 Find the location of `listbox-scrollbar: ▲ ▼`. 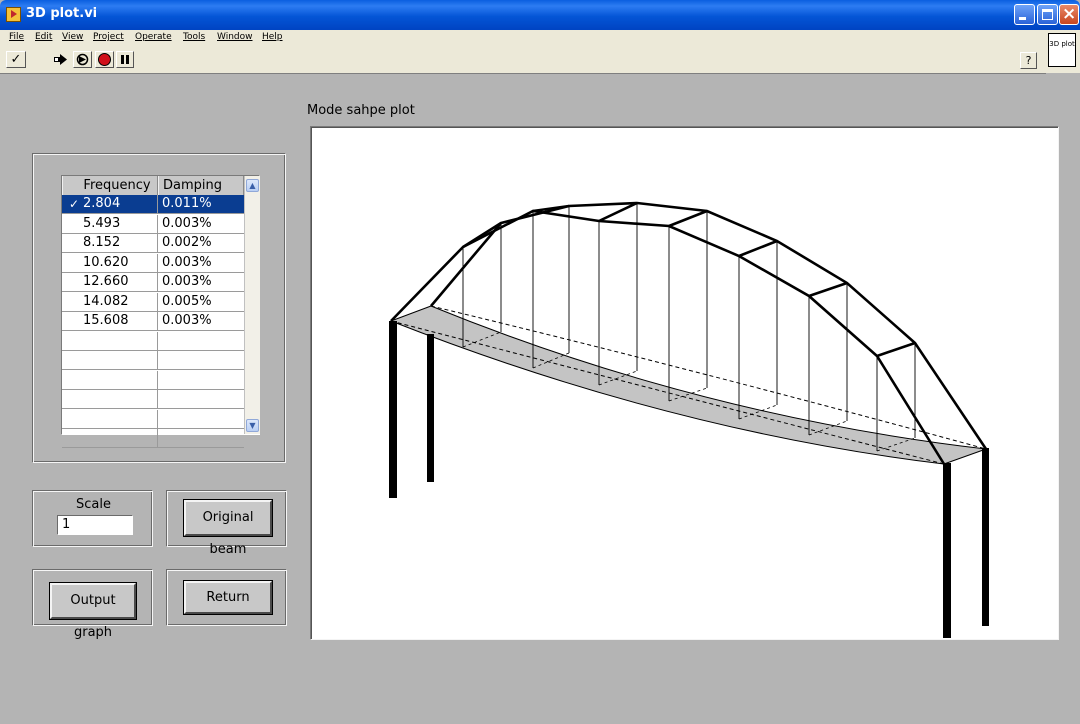

listbox-scrollbar: ▲ ▼ is located at coordinates (252, 305).